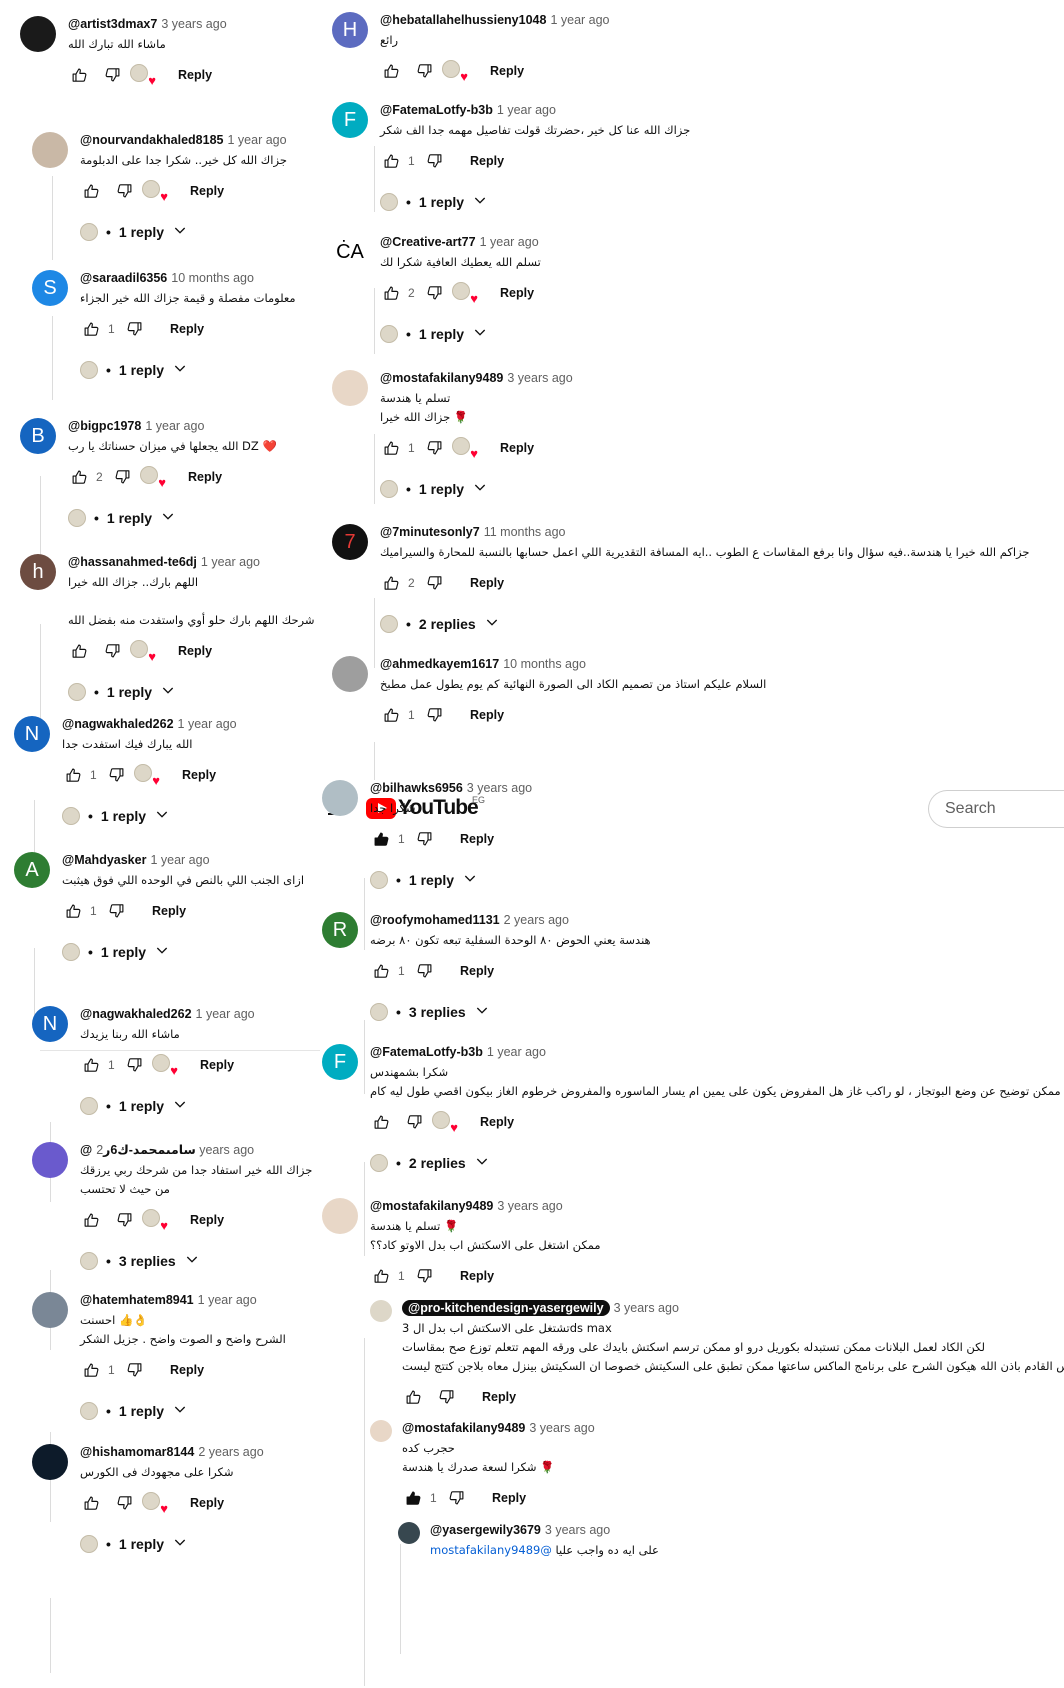  I want to click on avatar: 7, so click(350, 542).